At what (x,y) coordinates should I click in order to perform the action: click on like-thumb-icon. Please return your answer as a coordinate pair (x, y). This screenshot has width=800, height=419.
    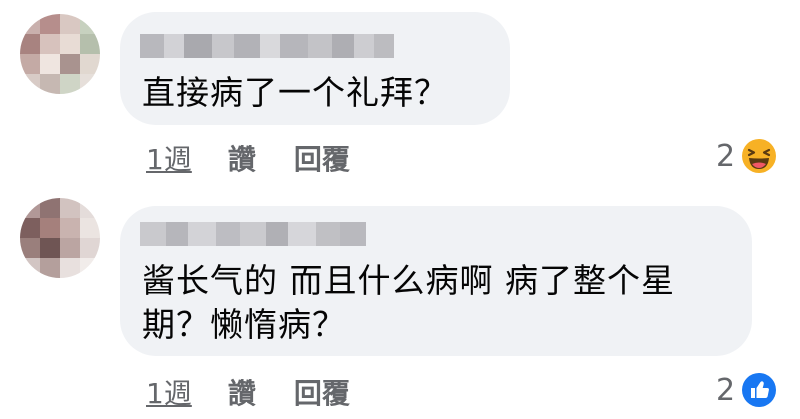
    Looking at the image, I should click on (759, 390).